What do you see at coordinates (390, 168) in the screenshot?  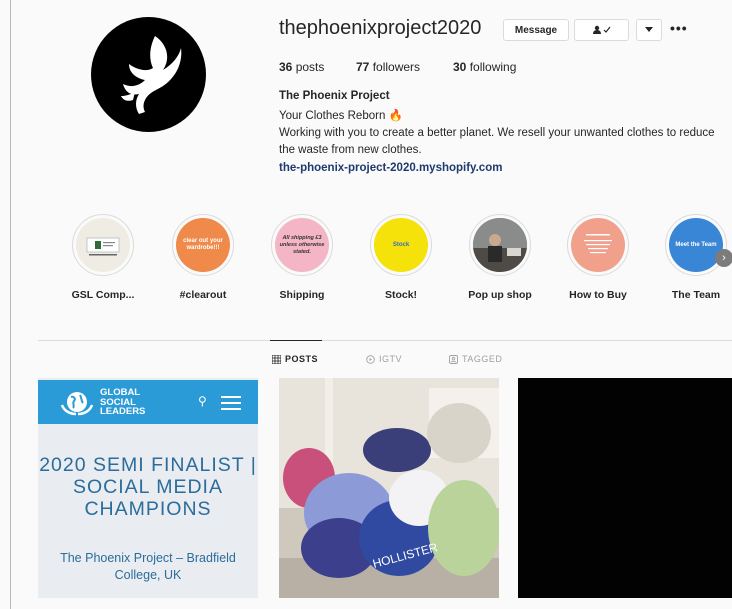 I see `bio-website-link: the-phoenix-project-2020.myshopify.com` at bounding box center [390, 168].